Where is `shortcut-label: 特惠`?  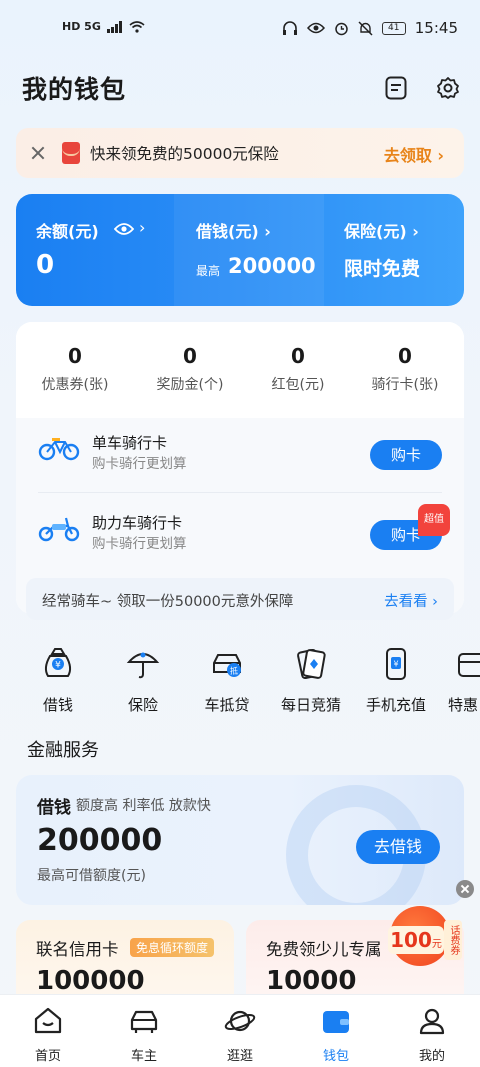 shortcut-label: 特惠 is located at coordinates (463, 705).